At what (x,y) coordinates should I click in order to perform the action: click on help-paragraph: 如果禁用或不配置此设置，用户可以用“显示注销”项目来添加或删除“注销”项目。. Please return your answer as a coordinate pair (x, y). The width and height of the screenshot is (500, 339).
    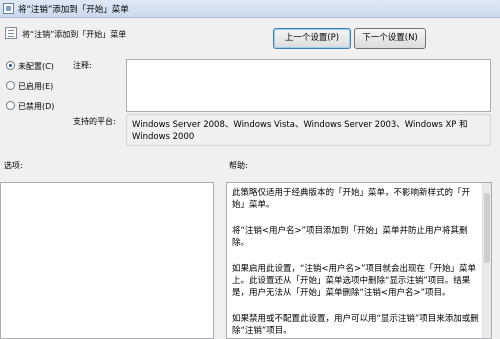
    Looking at the image, I should click on (355, 325).